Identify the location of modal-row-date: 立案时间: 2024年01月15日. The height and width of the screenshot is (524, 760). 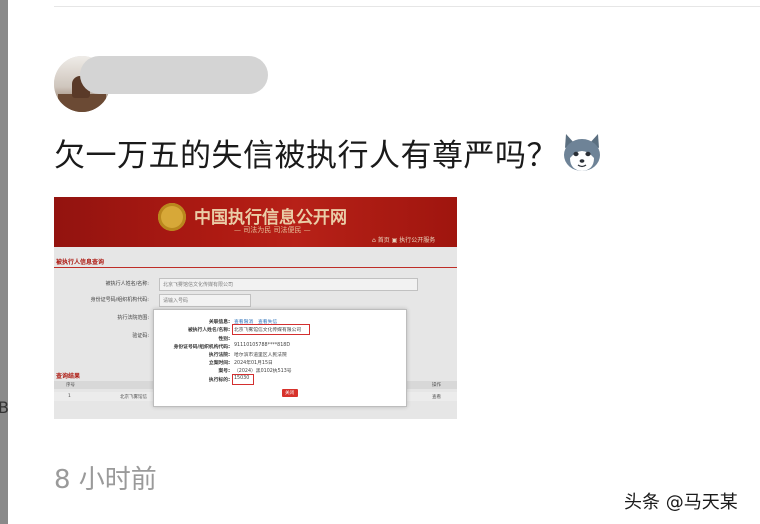
(240, 363).